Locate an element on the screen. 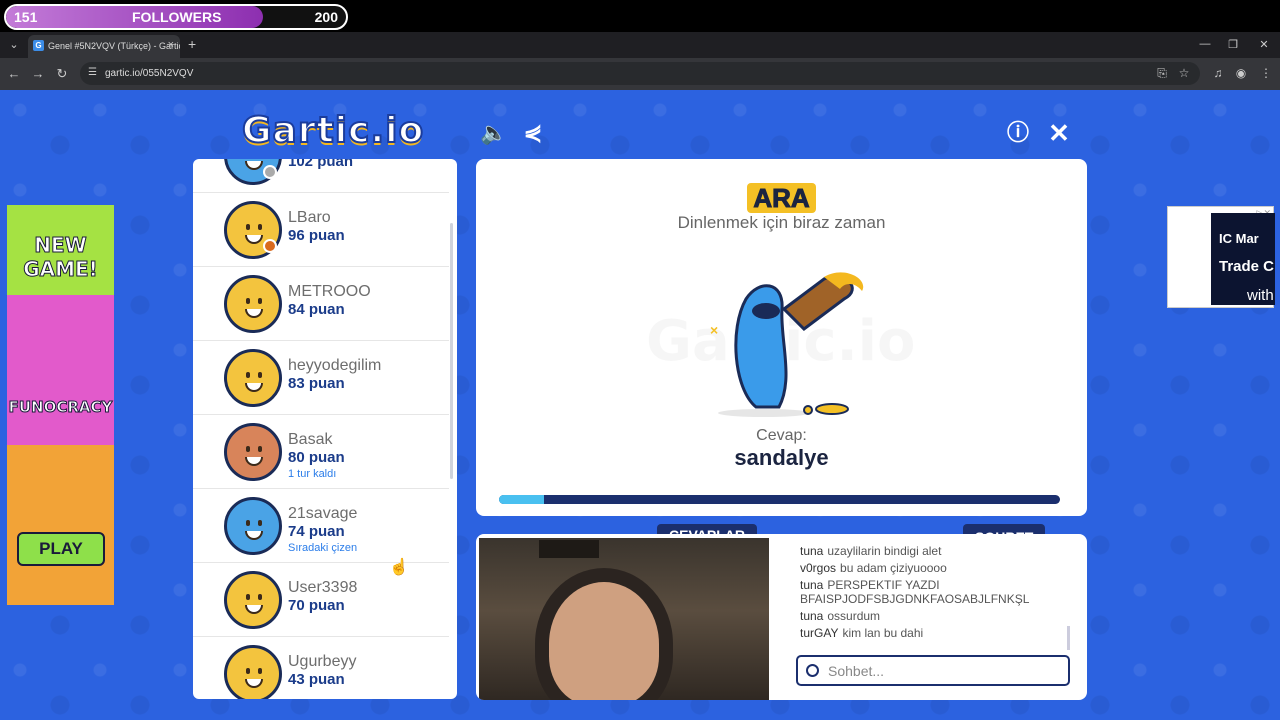 This screenshot has height=720, width=1280. ad-right-line2: with is located at coordinates (1260, 295).